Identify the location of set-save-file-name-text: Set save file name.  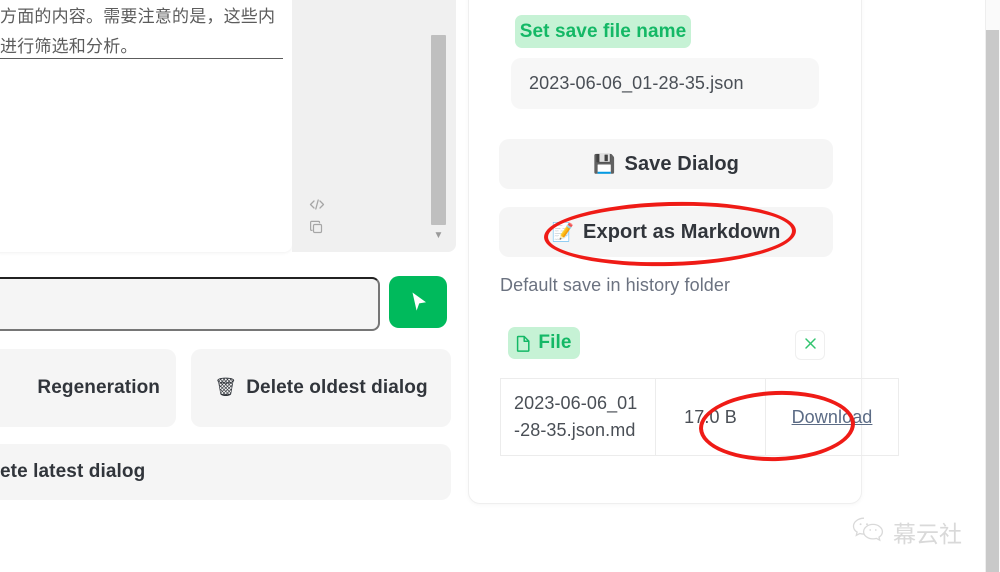
(603, 31).